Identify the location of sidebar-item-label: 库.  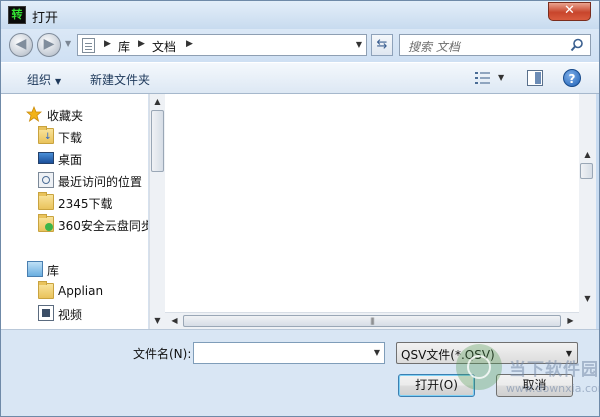
(53, 271).